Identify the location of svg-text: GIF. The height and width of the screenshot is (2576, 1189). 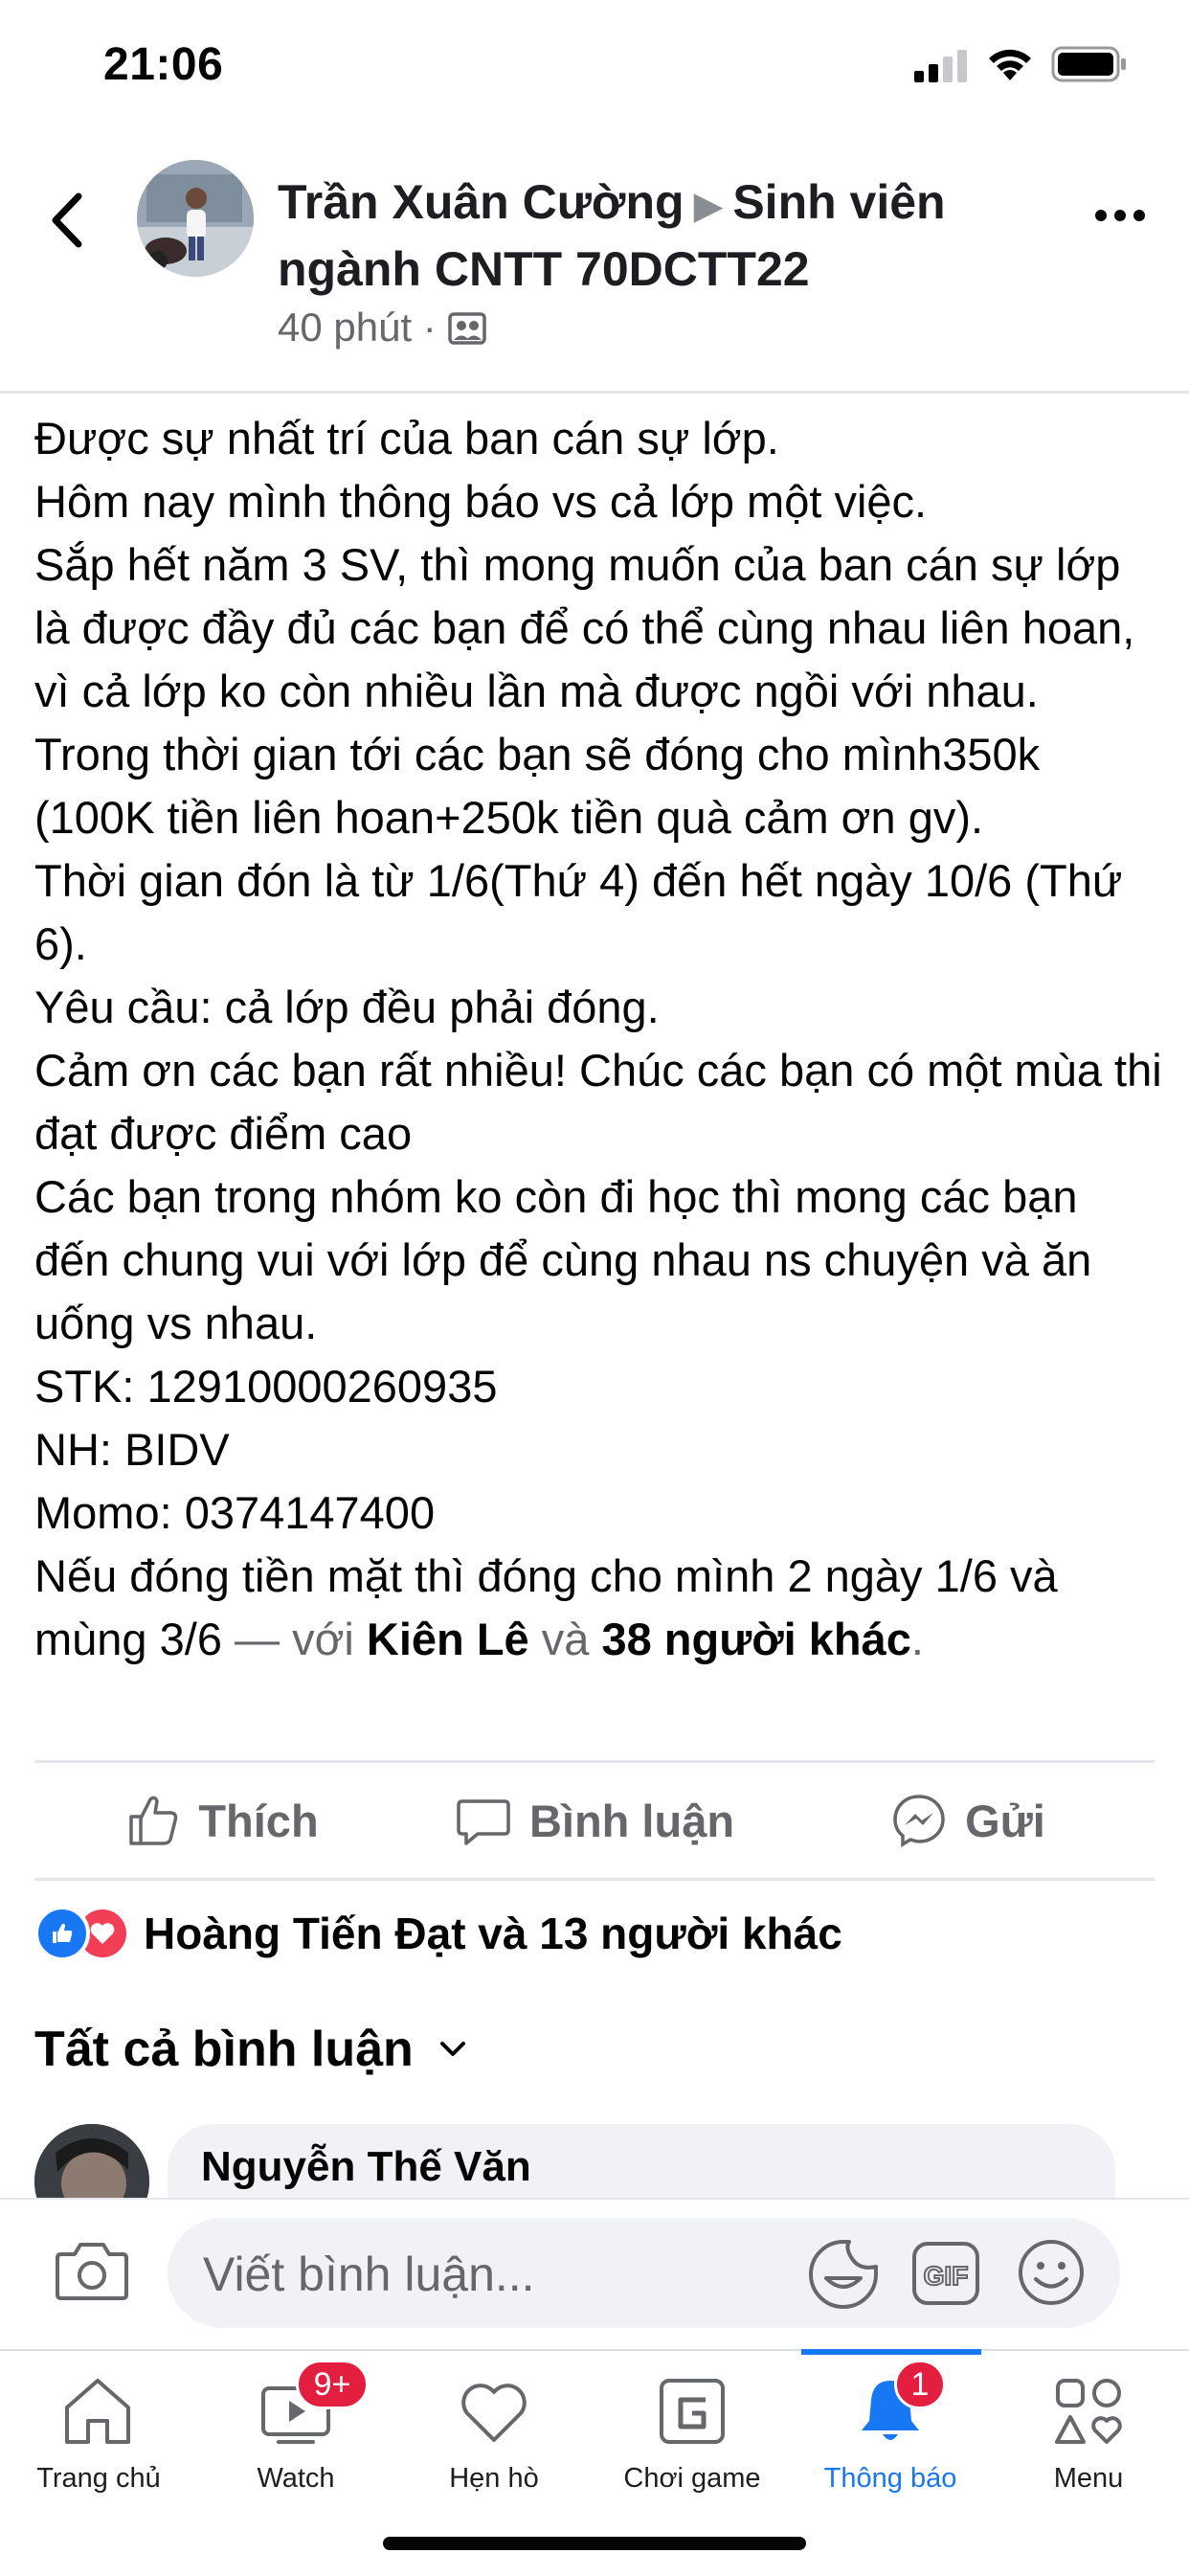
(946, 2276).